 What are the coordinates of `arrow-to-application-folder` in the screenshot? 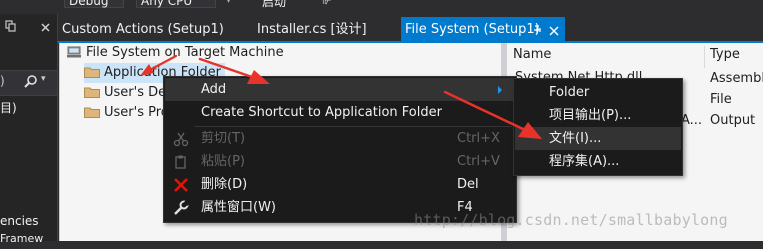 It's located at (159, 65).